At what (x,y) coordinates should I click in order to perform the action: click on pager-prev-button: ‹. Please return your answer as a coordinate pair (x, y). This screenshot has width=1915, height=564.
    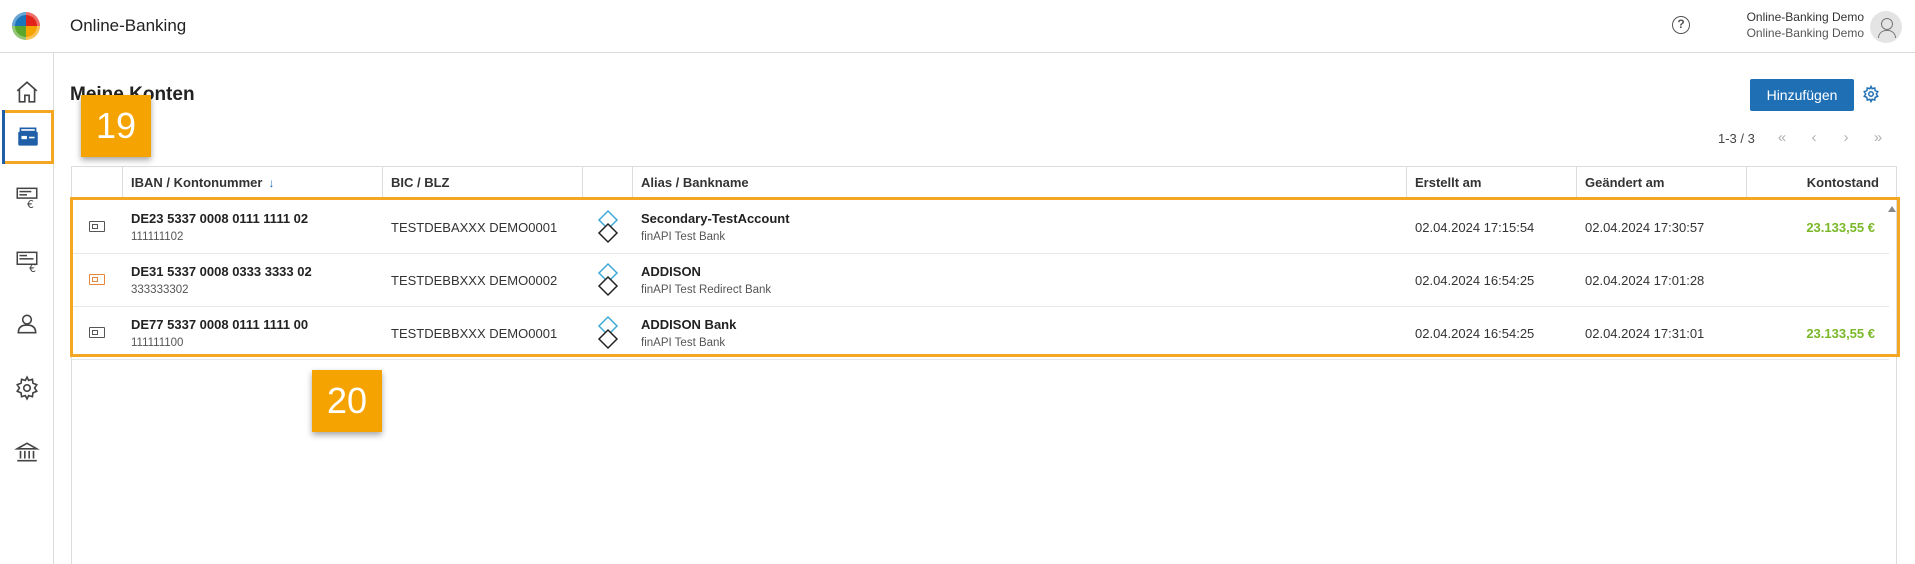
    Looking at the image, I should click on (1814, 138).